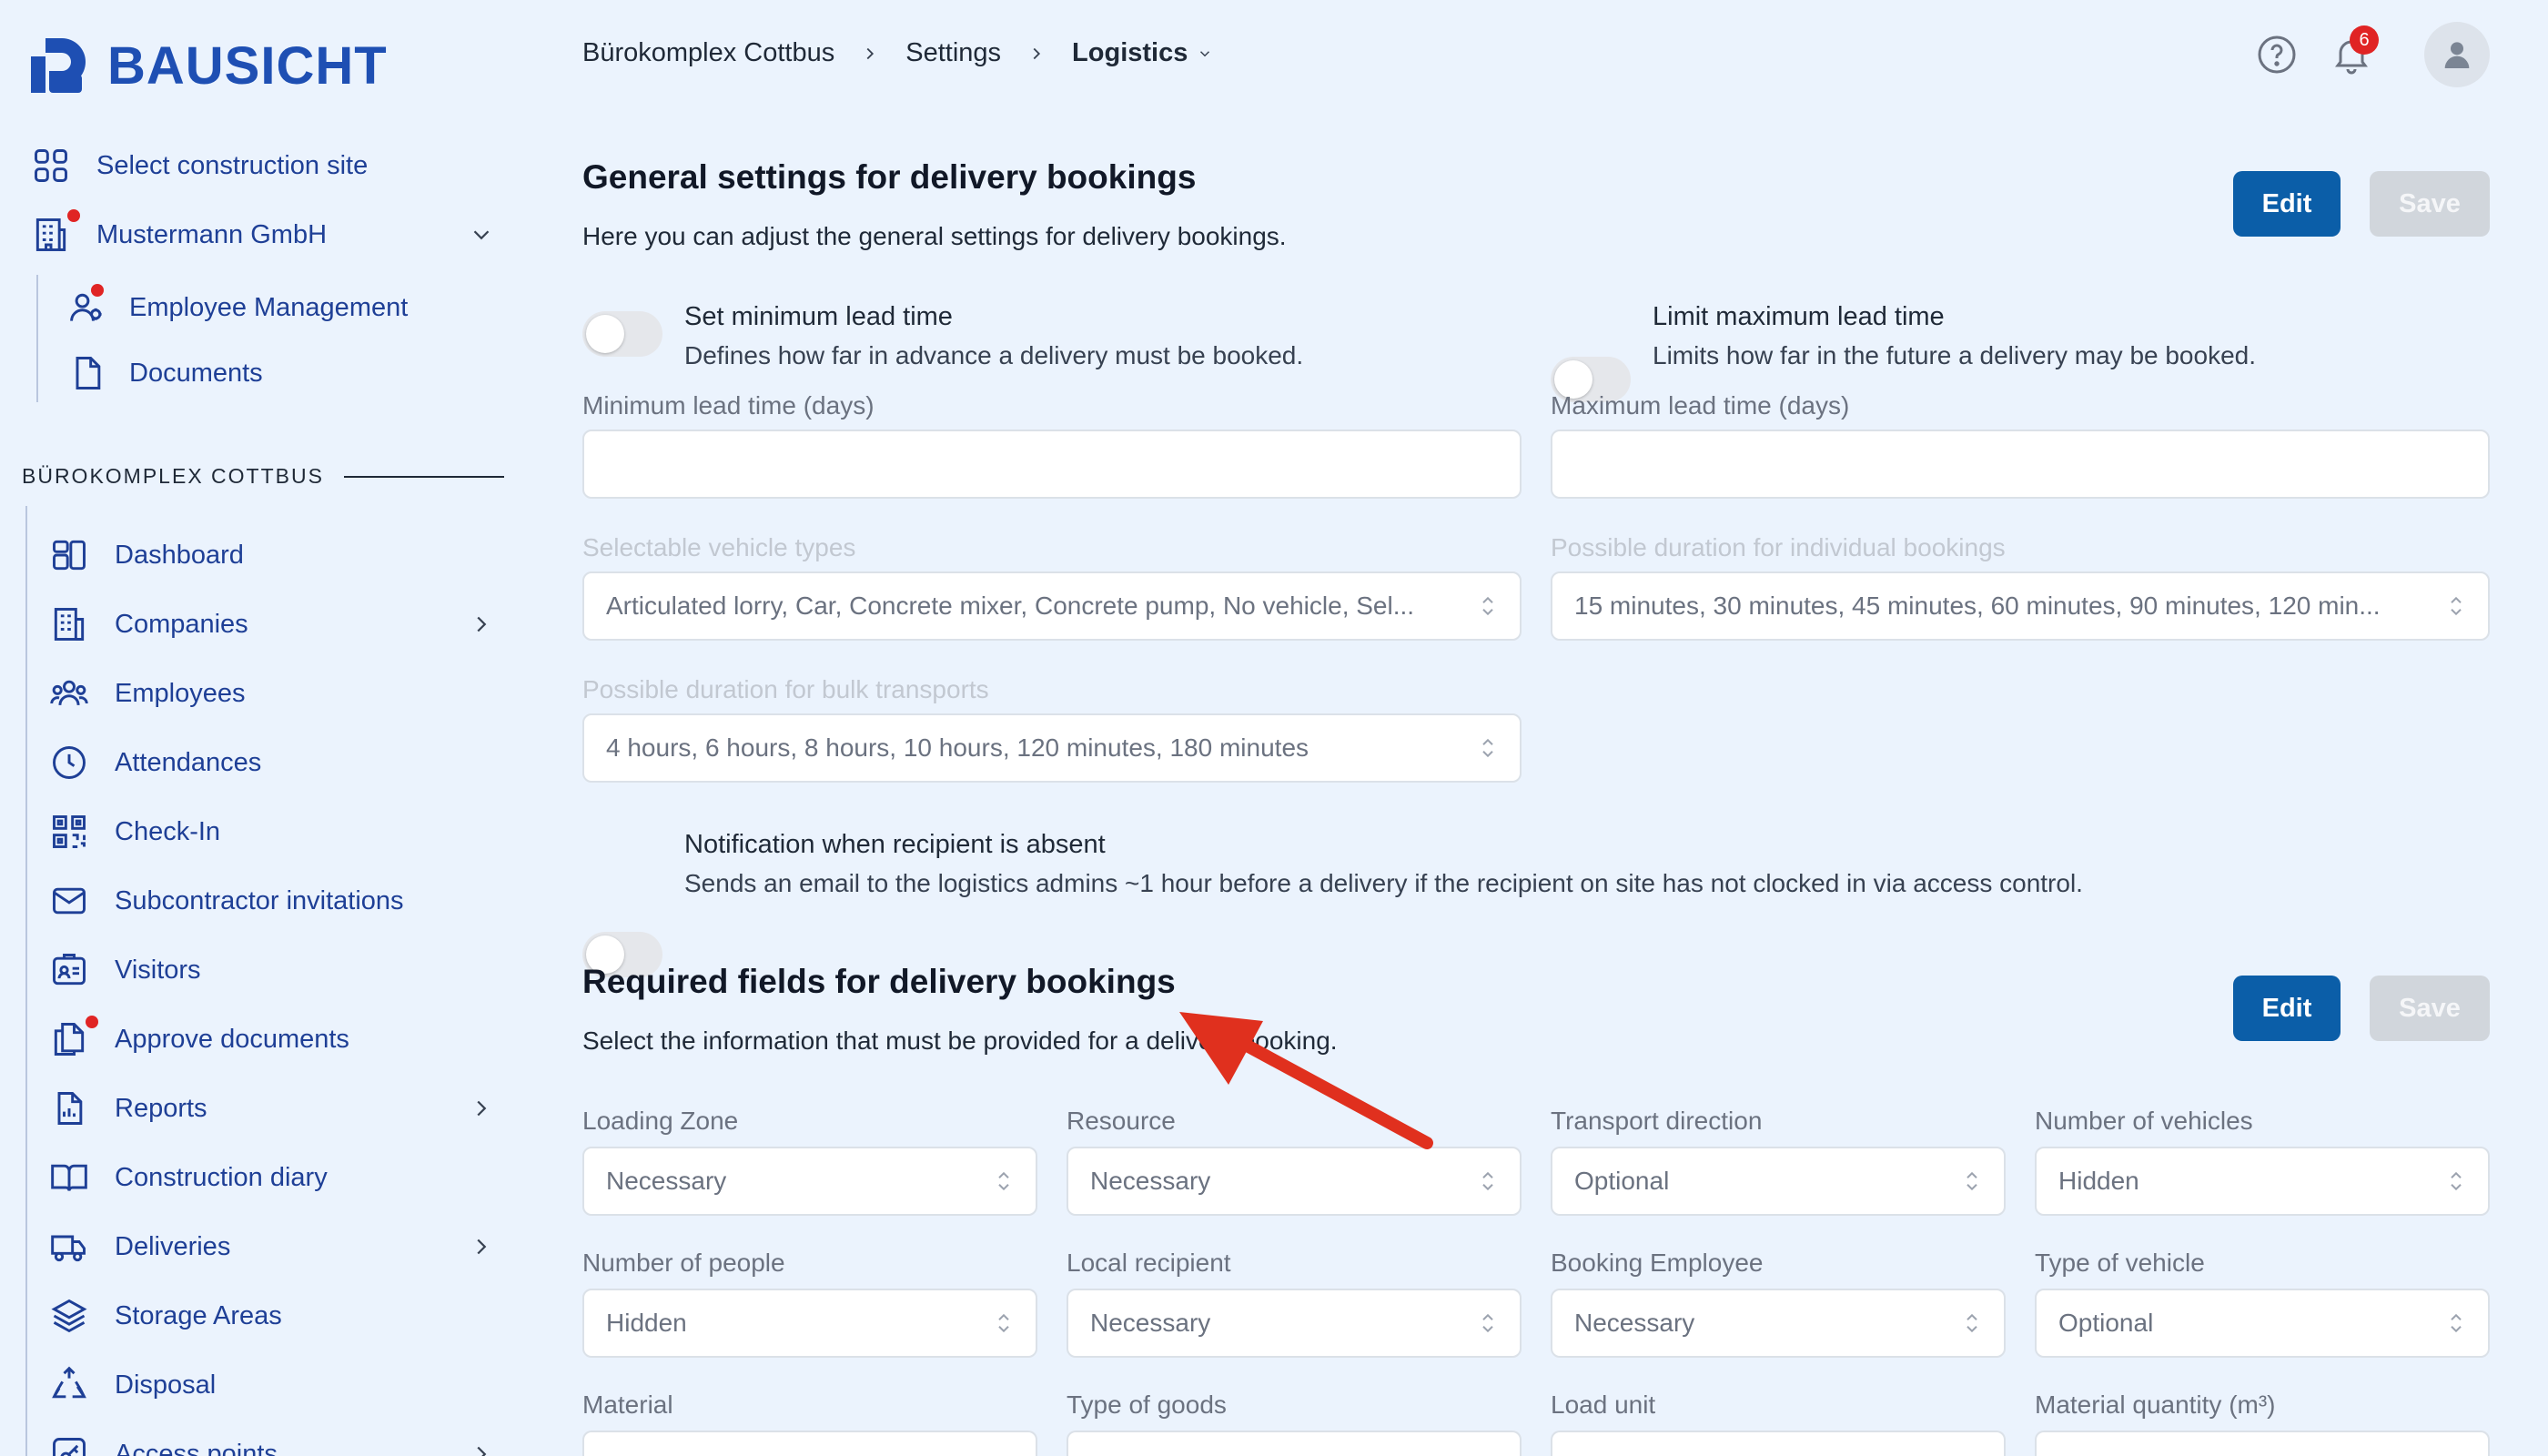  Describe the element at coordinates (2106, 1323) in the screenshot. I see `type-of-vehicle-value: Optional` at that location.